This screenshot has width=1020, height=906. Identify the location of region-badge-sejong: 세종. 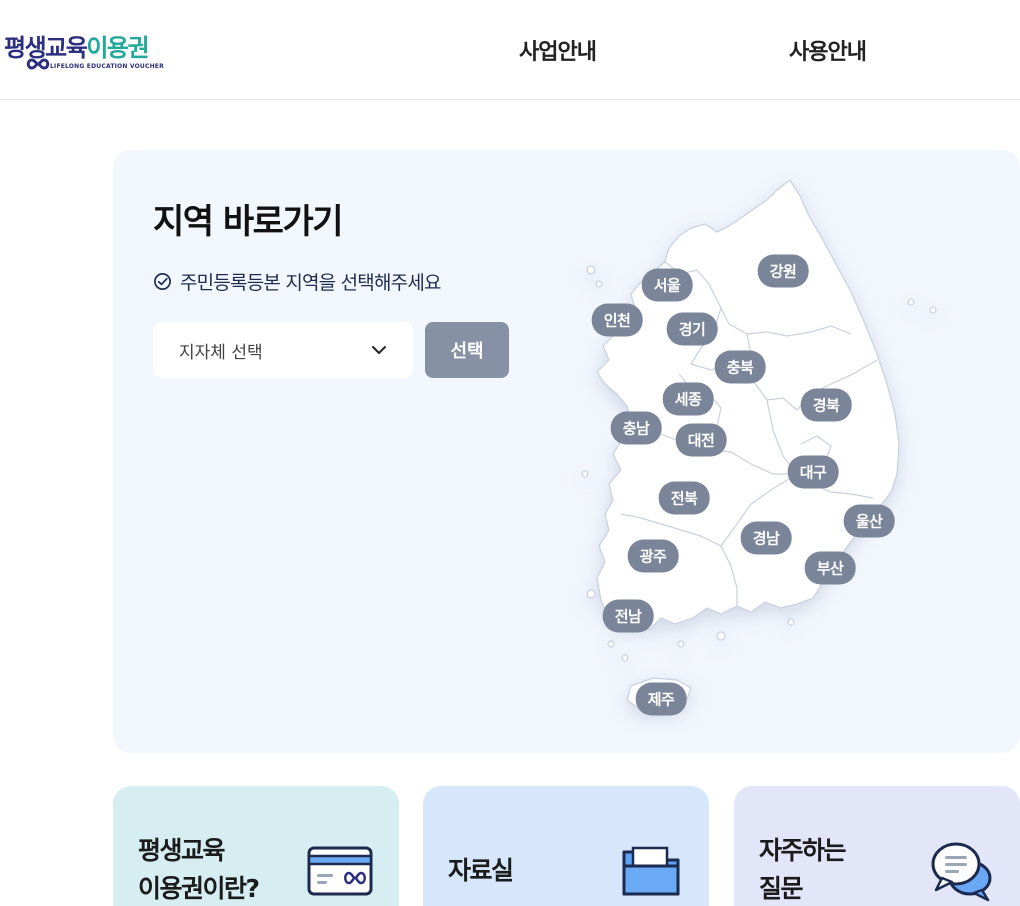
(688, 399).